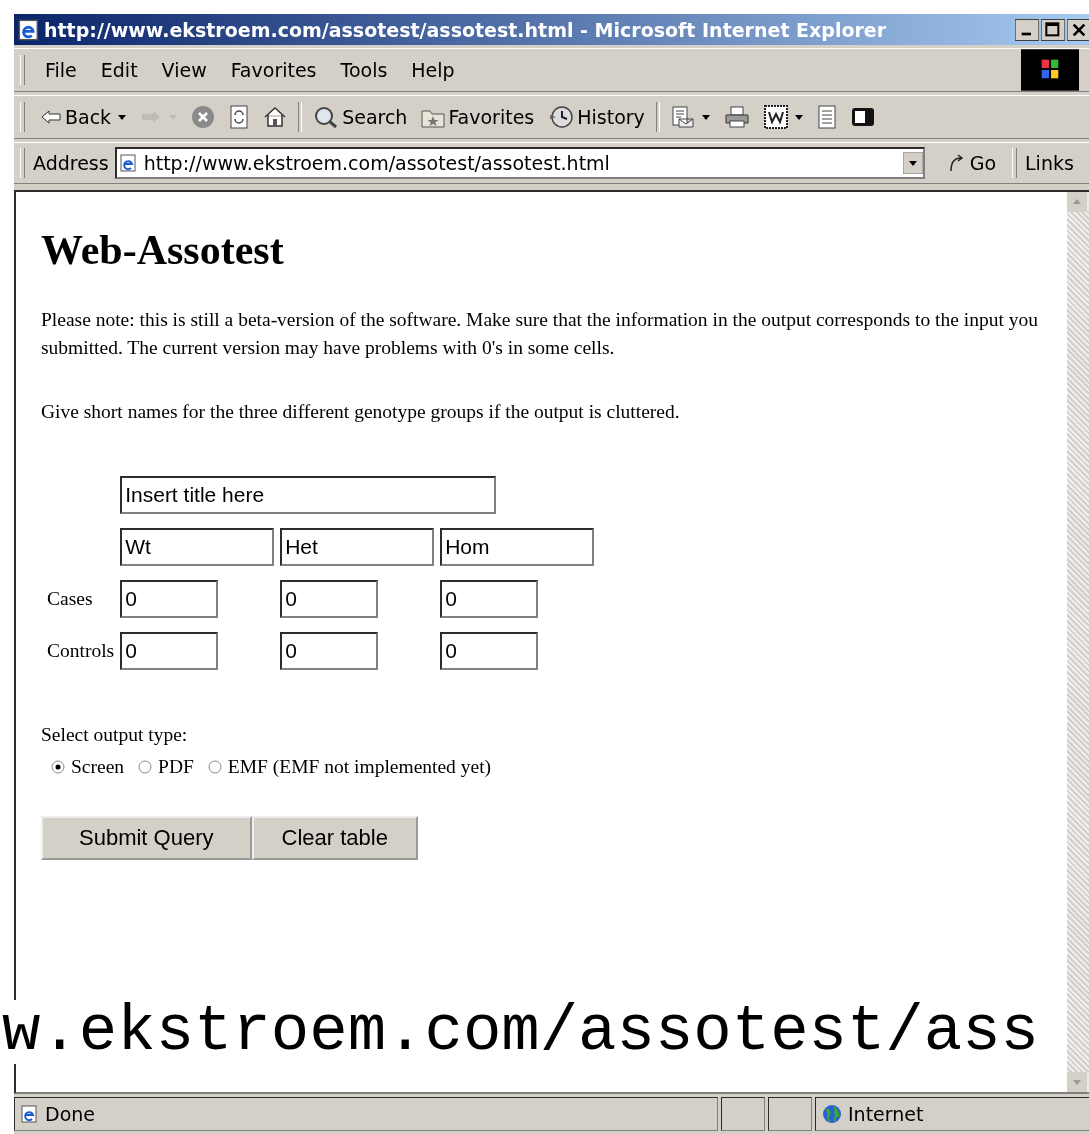 Image resolution: width=1089 pixels, height=1134 pixels. What do you see at coordinates (334, 838) in the screenshot?
I see `form-button: Clear table` at bounding box center [334, 838].